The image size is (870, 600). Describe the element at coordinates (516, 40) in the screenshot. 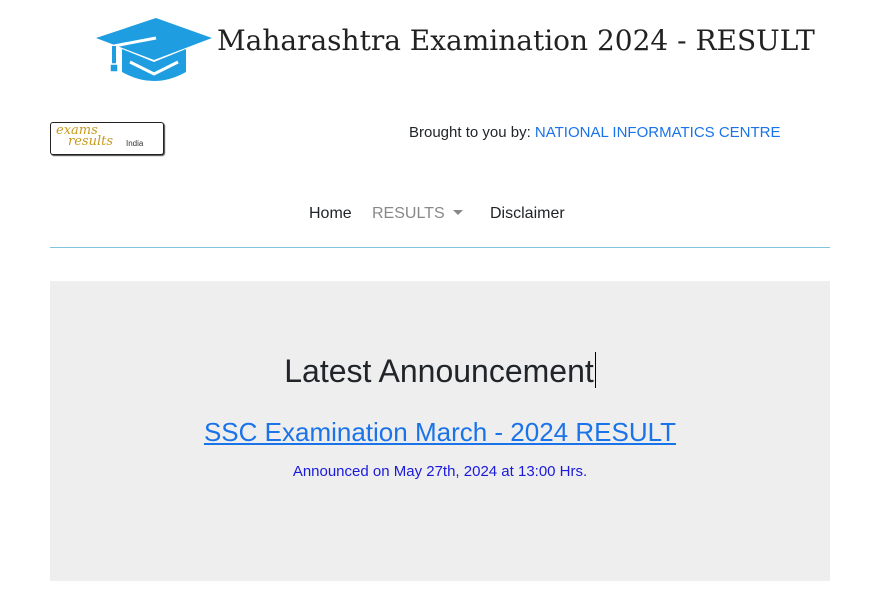

I see `site-title: Maharashtra Examination 2024 - RESULT` at that location.